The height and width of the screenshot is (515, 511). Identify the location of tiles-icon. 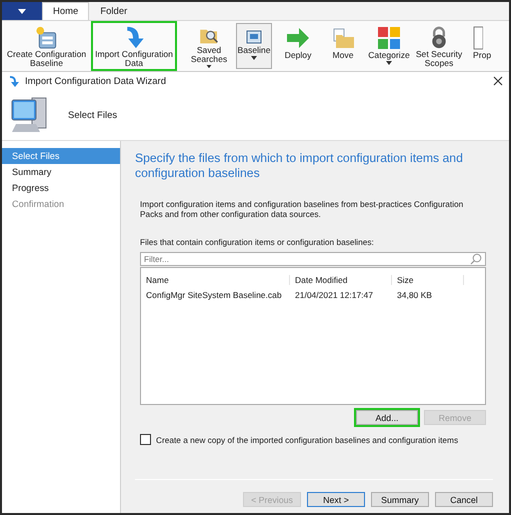
(389, 38).